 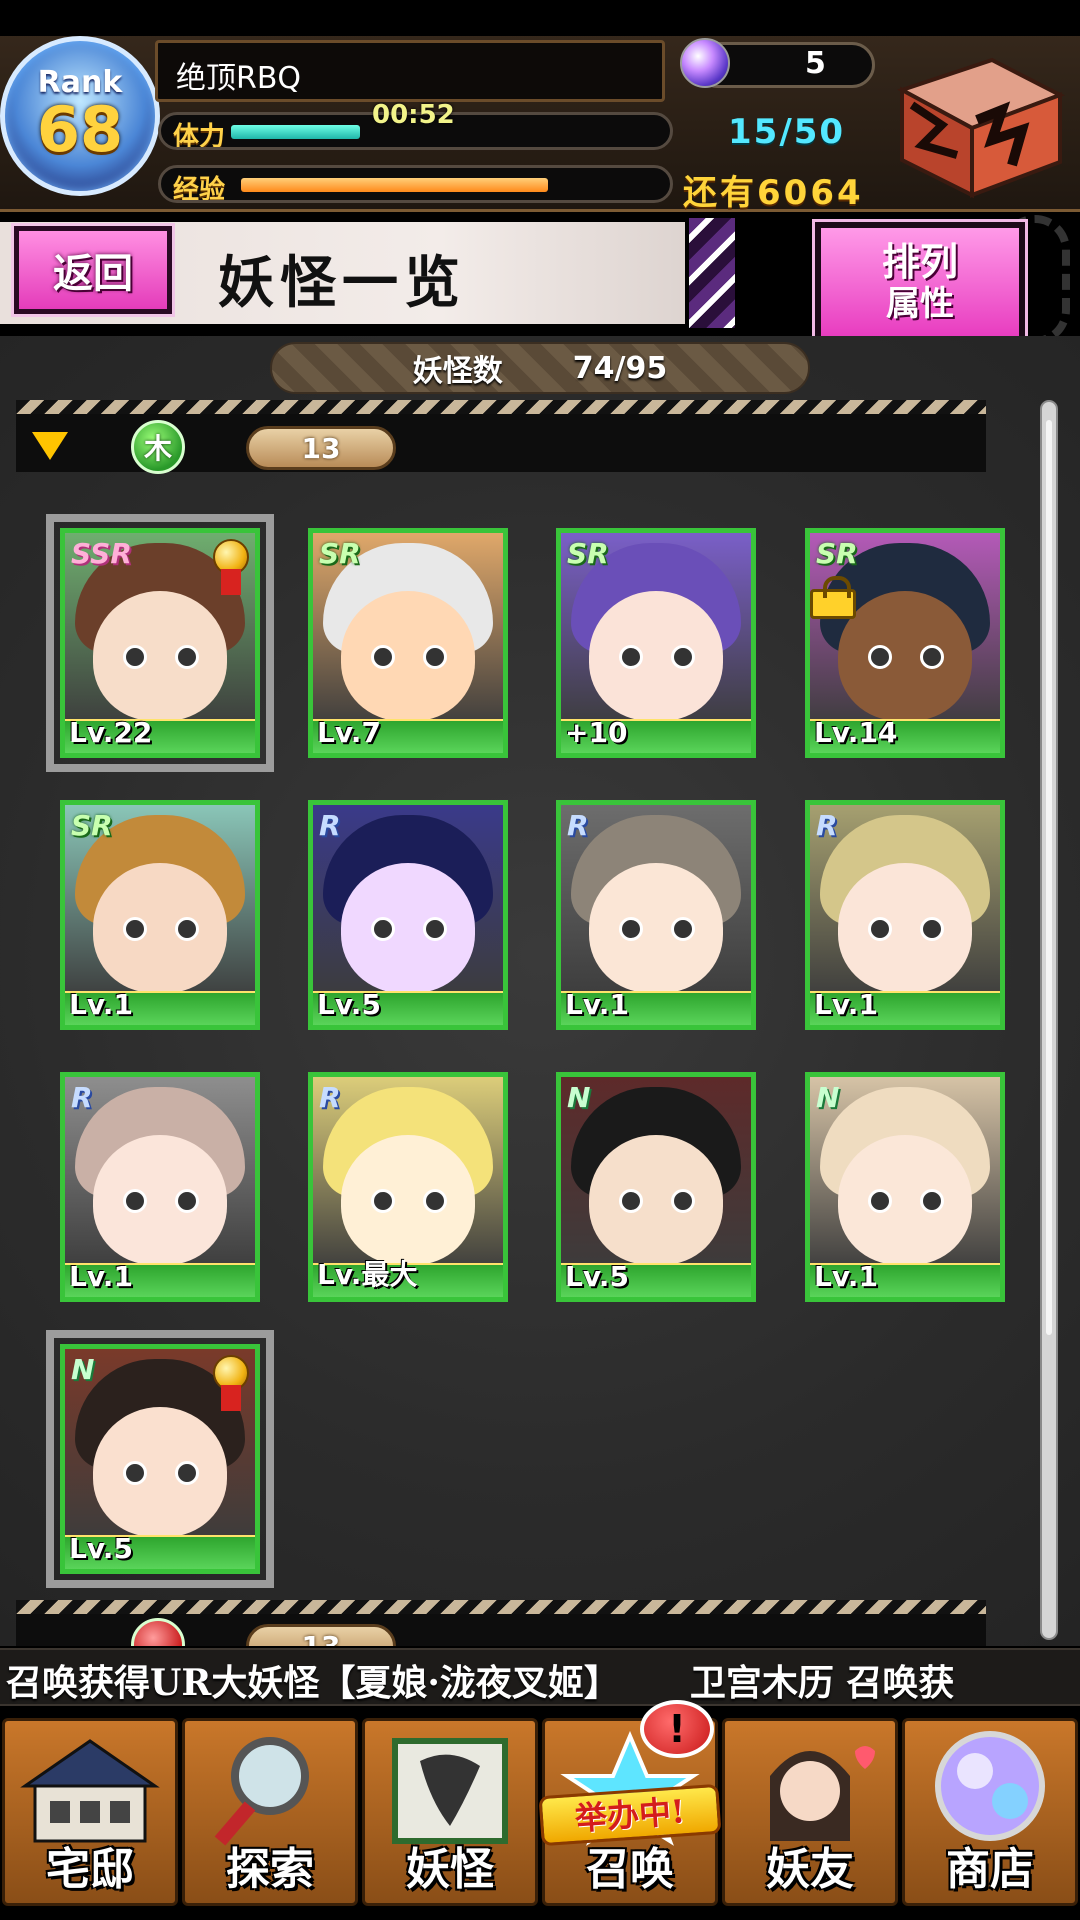 I want to click on rank-badge: Rank 68, so click(x=80, y=116).